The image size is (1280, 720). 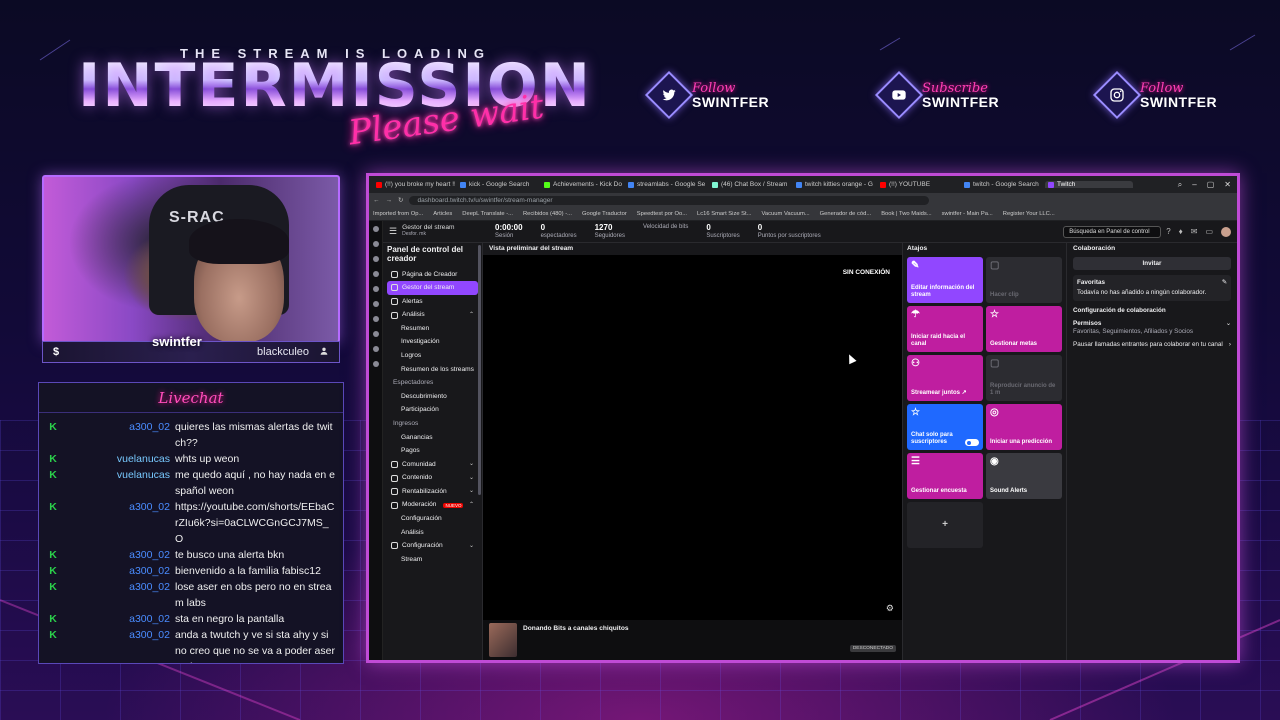 I want to click on chevron-icon: ⌄, so click(x=471, y=545).